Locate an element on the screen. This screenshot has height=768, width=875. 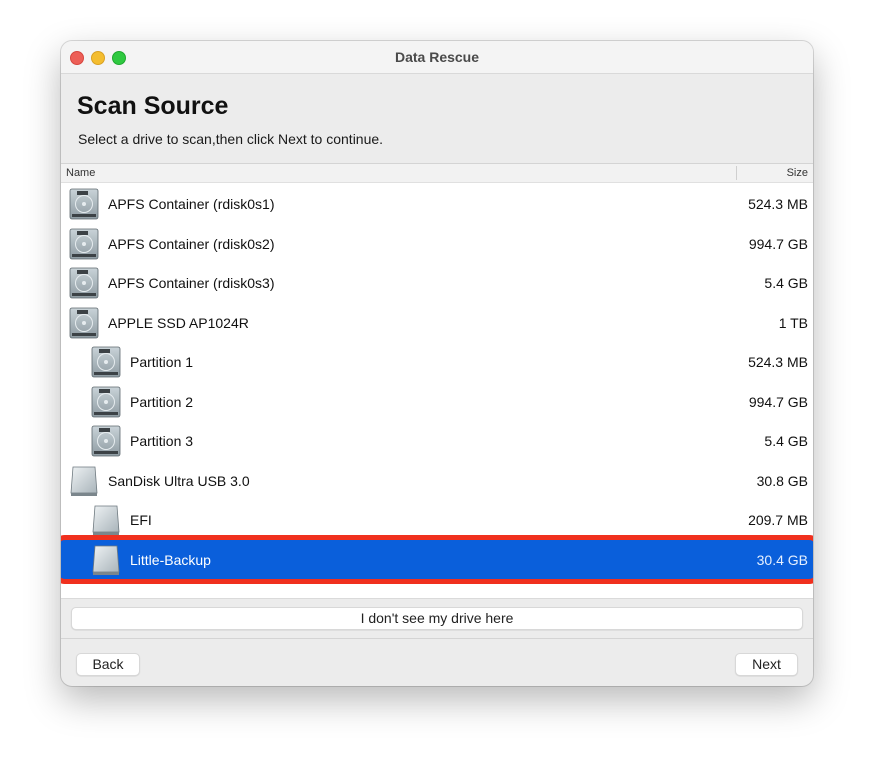
column-header-size: Size is located at coordinates (797, 173).